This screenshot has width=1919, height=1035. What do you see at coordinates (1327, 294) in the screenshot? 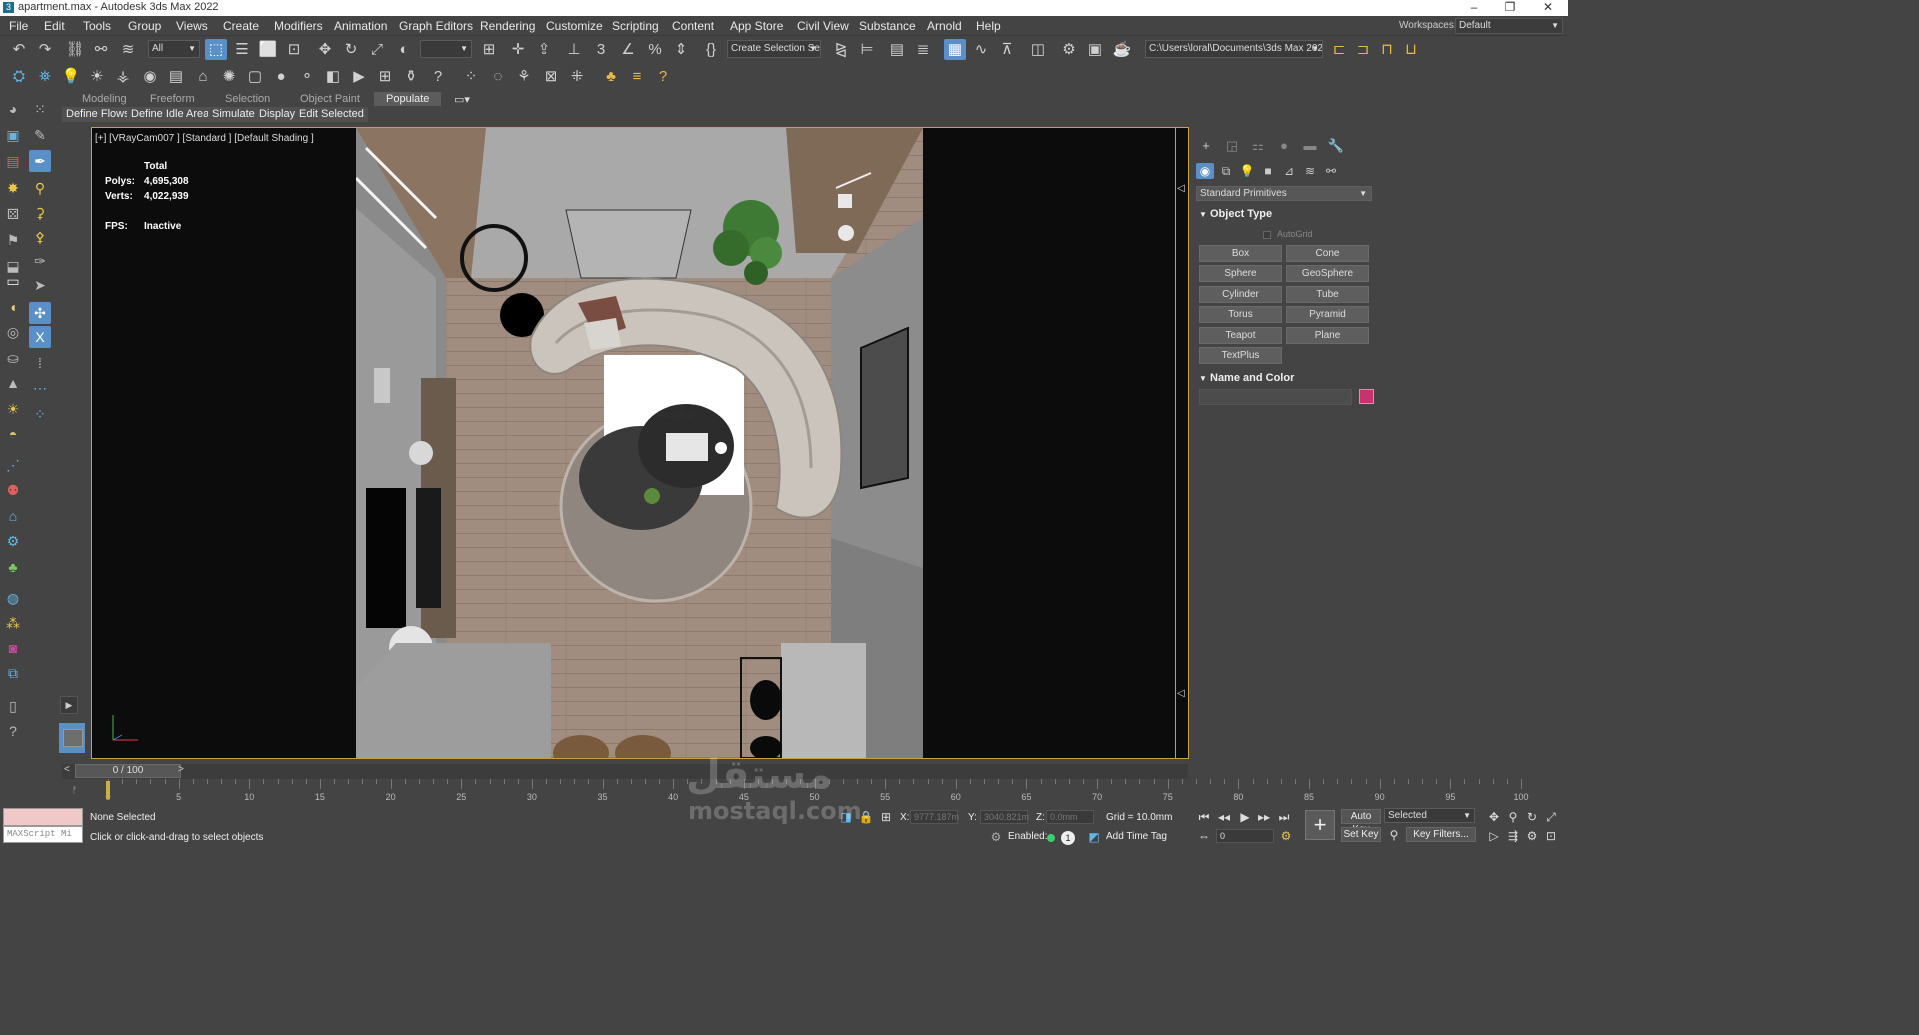
I see `tube-button: Tube` at bounding box center [1327, 294].